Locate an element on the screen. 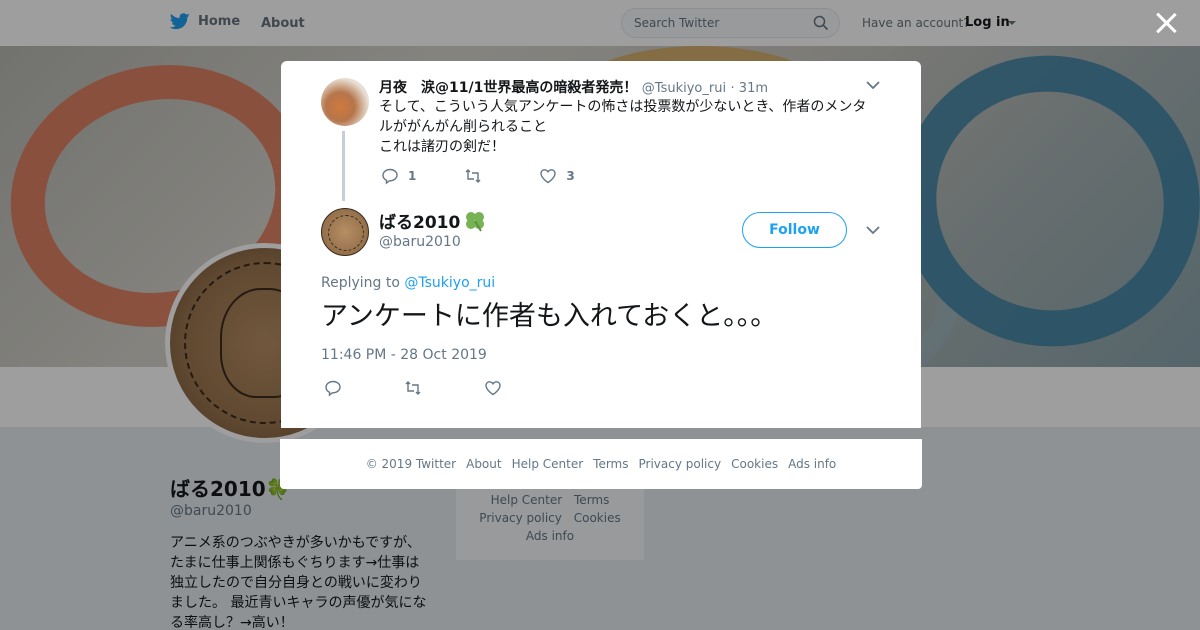 This screenshot has width=1200, height=630. like-button: 3 is located at coordinates (557, 176).